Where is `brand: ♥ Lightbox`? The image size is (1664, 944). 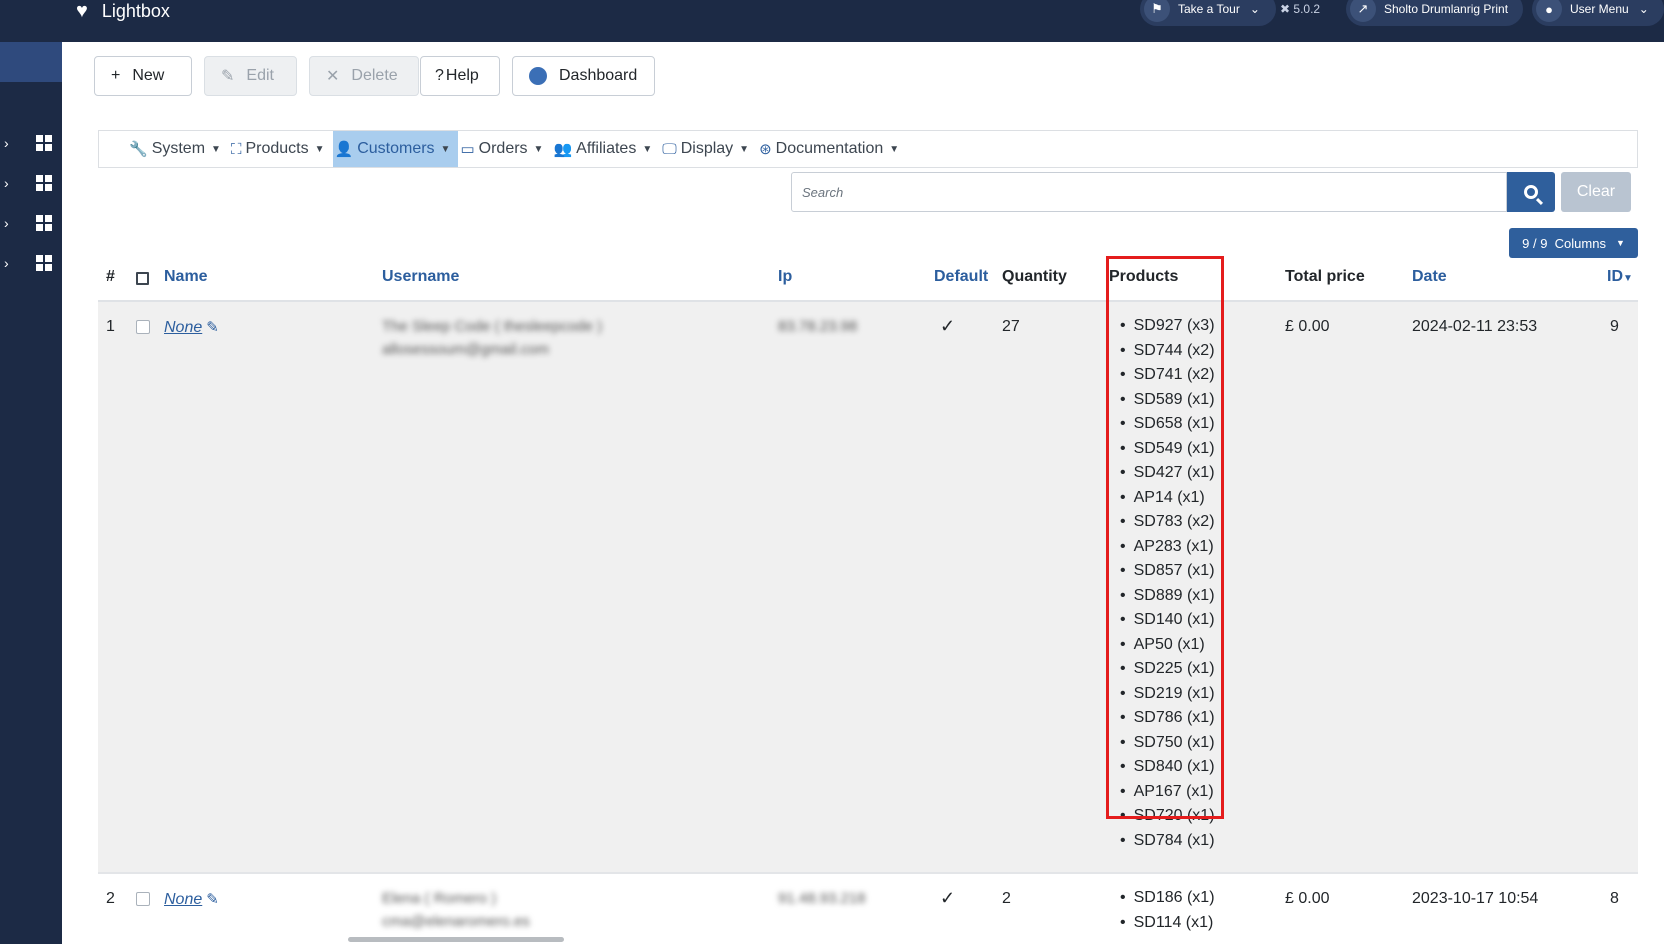
brand: ♥ Lightbox is located at coordinates (123, 11).